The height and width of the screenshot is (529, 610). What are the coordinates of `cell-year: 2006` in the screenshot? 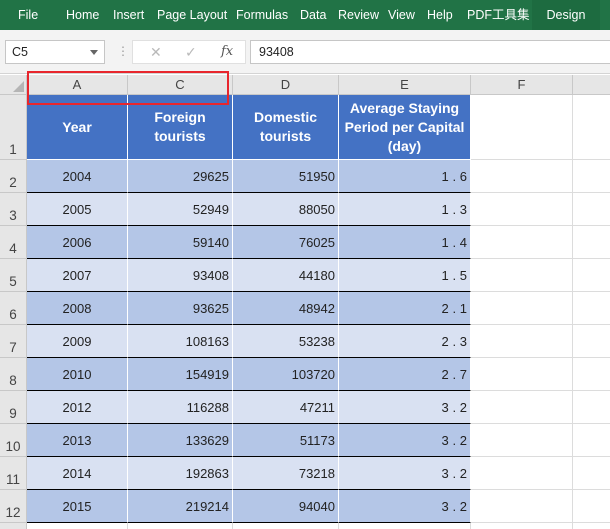 It's located at (77, 242).